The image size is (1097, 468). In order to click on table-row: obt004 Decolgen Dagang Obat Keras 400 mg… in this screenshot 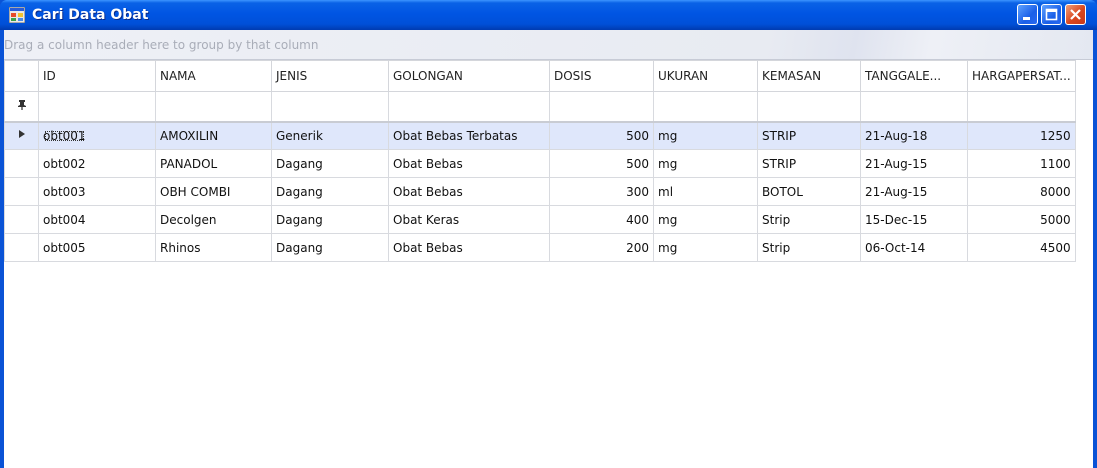, I will do `click(540, 219)`.